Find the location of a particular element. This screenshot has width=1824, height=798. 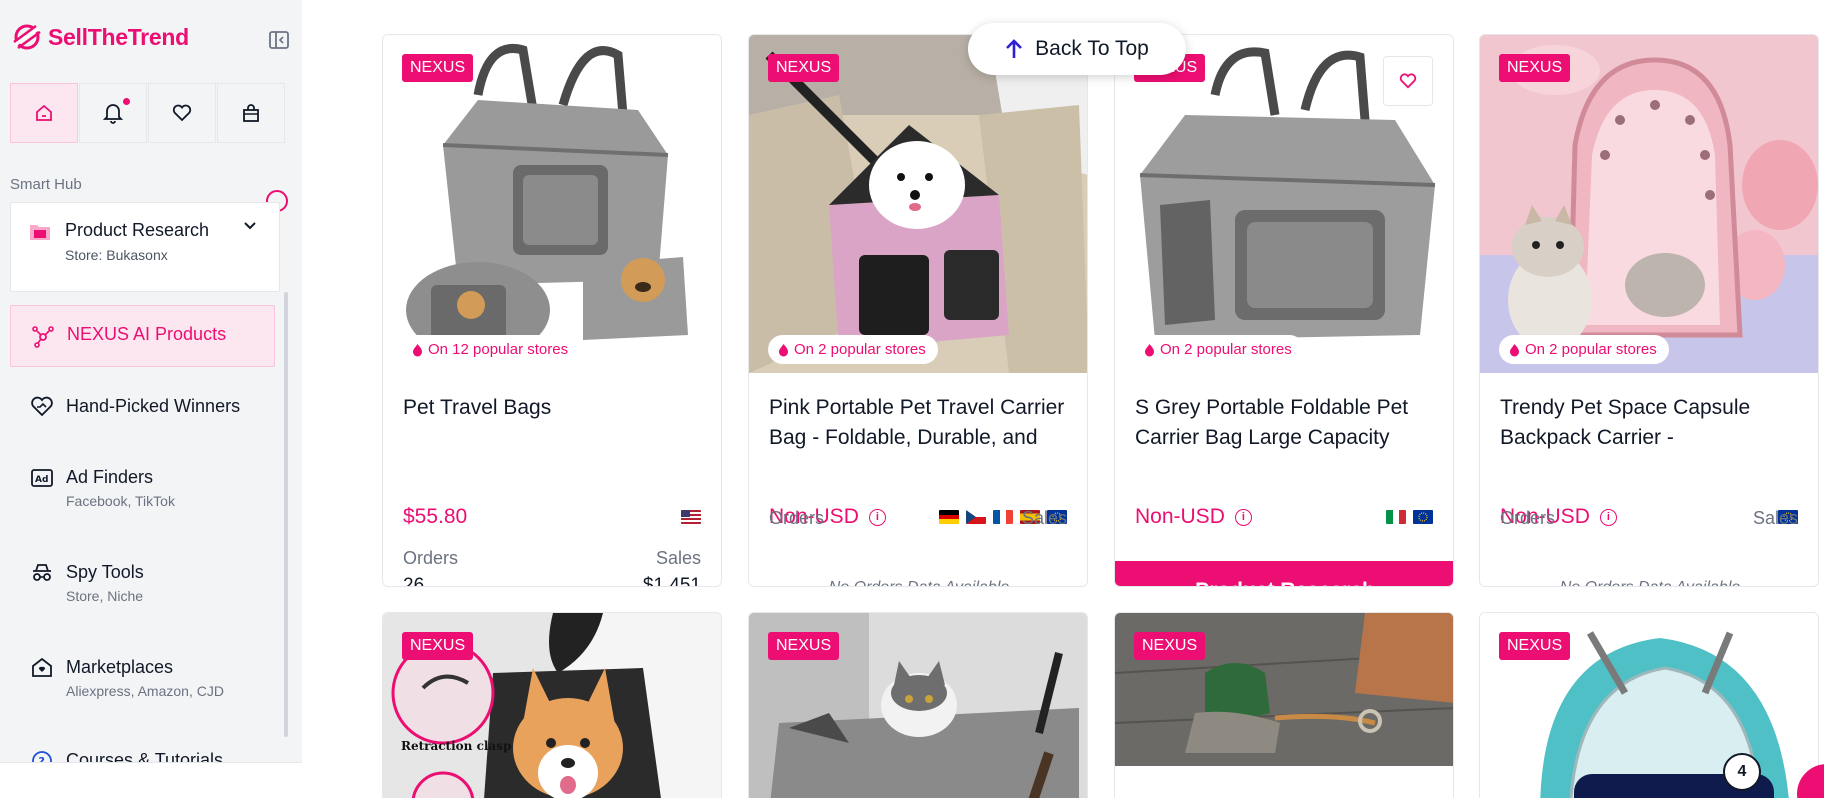

ad-icon: Ad is located at coordinates (42, 478).